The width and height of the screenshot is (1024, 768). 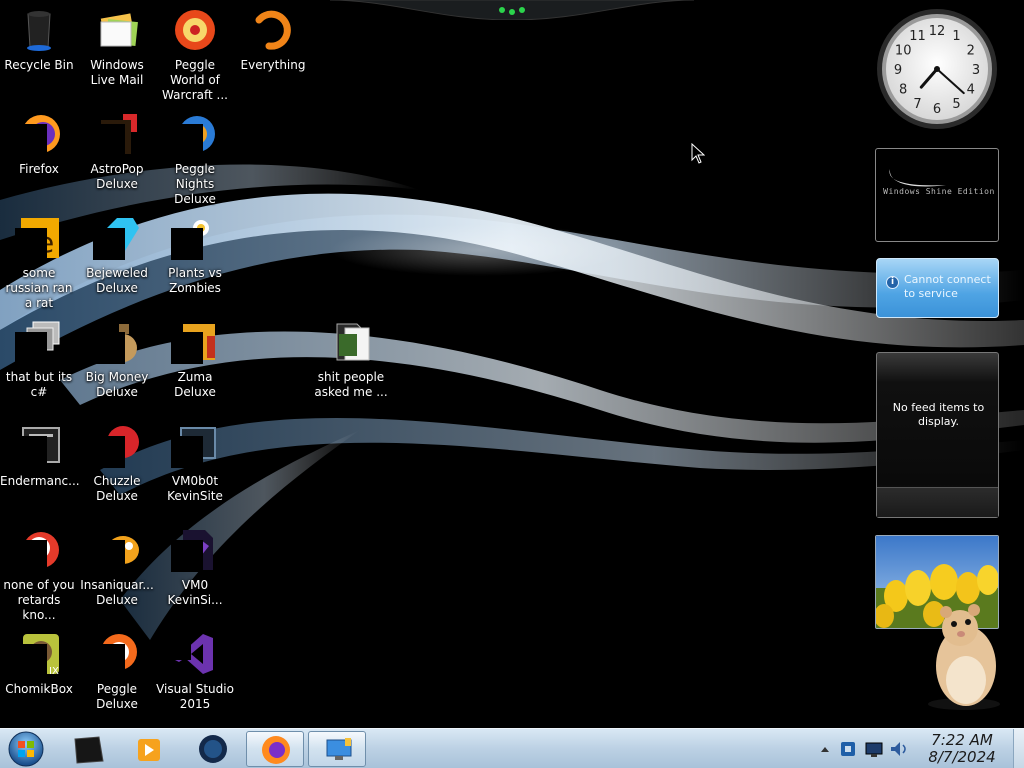 What do you see at coordinates (917, 104) in the screenshot?
I see `clock-number: 7` at bounding box center [917, 104].